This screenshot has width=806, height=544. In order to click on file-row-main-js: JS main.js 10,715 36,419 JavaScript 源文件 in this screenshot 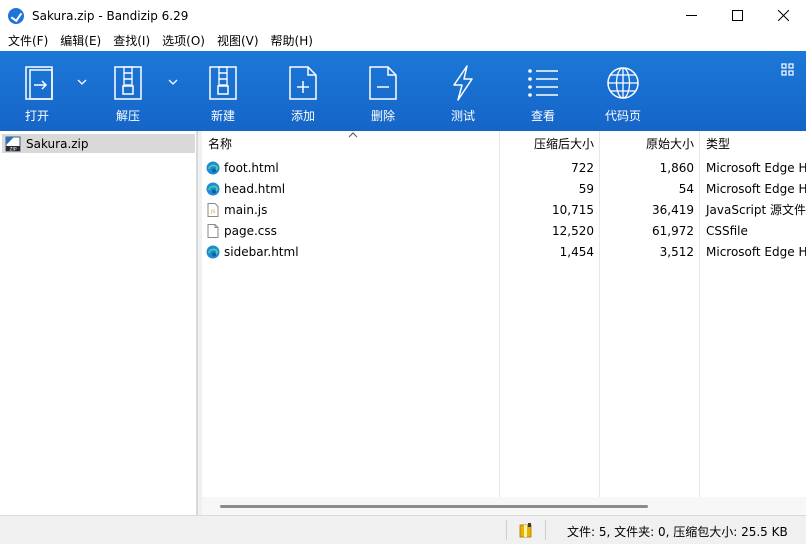, I will do `click(504, 209)`.